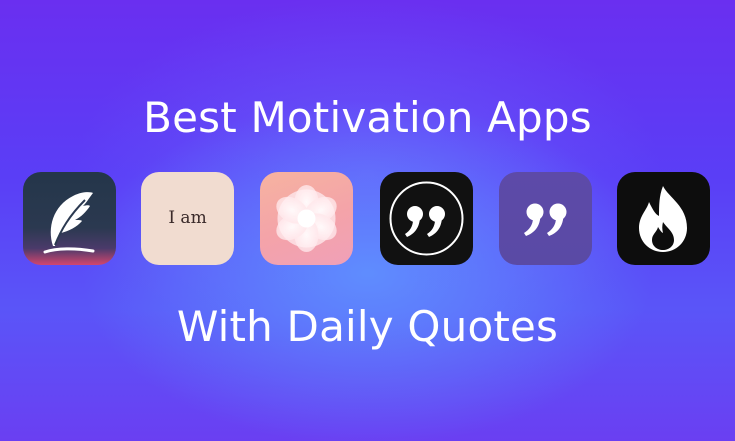 Image resolution: width=735 pixels, height=441 pixels. What do you see at coordinates (69, 223) in the screenshot?
I see `feather-icon` at bounding box center [69, 223].